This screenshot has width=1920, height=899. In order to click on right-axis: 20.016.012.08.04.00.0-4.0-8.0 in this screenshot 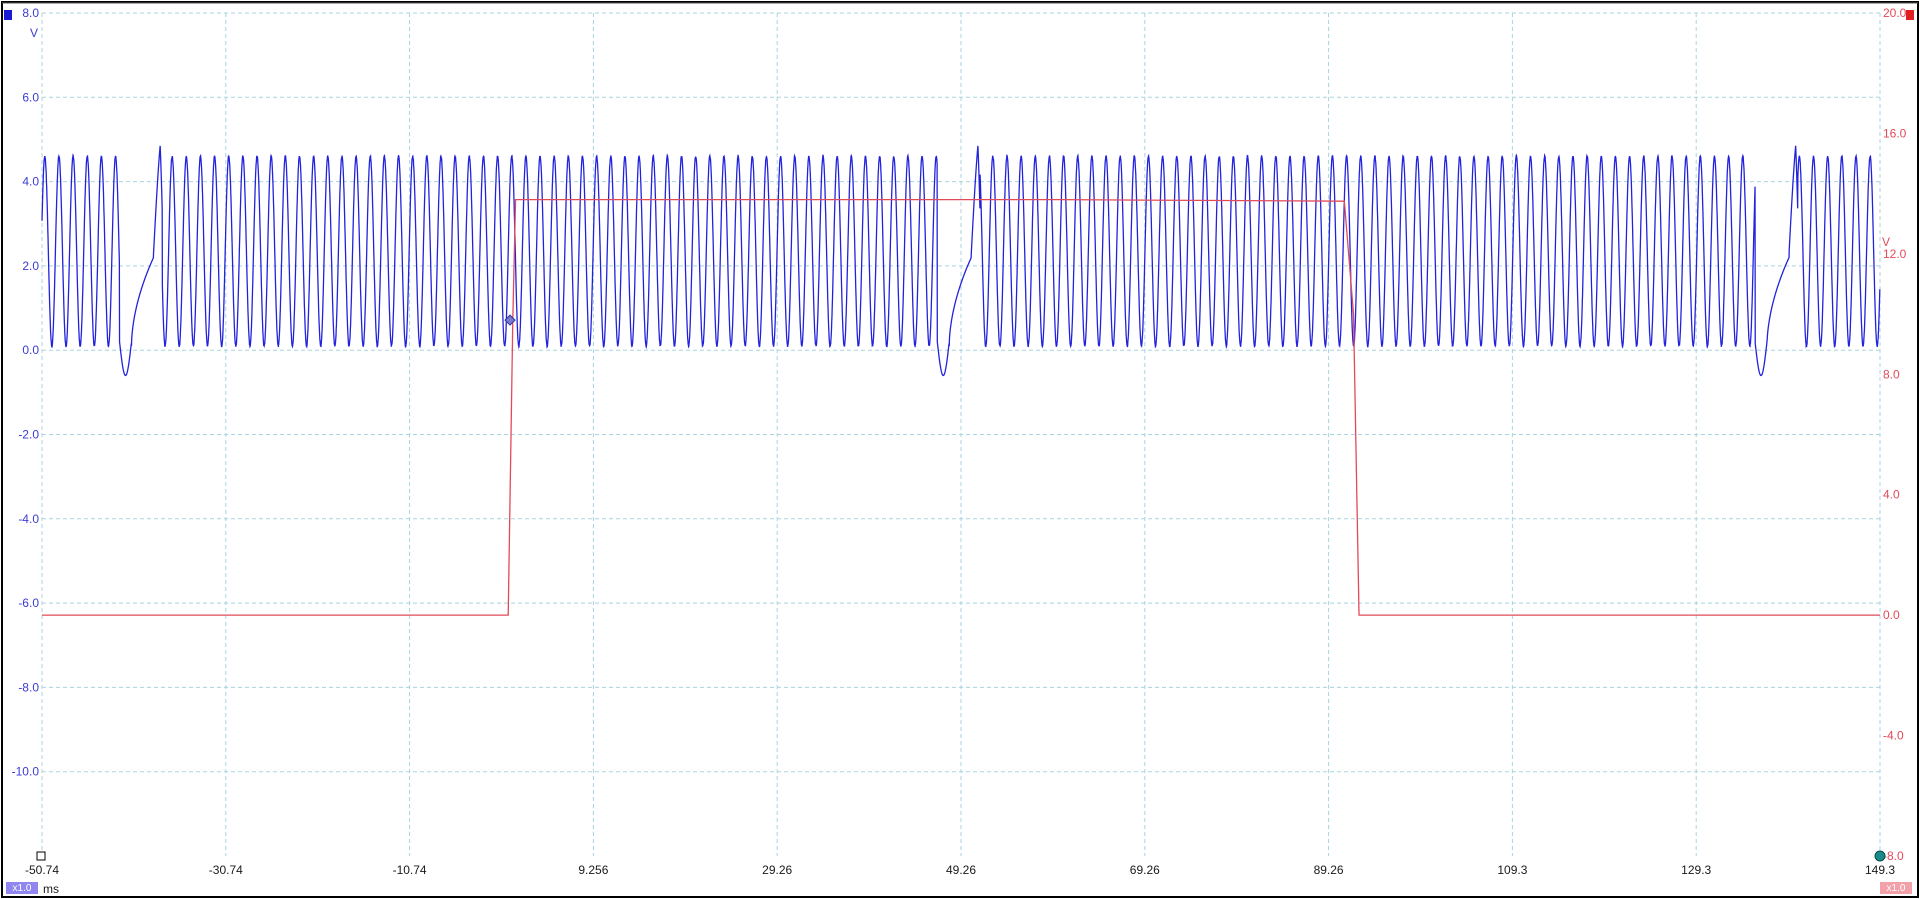, I will do `click(1895, 434)`.